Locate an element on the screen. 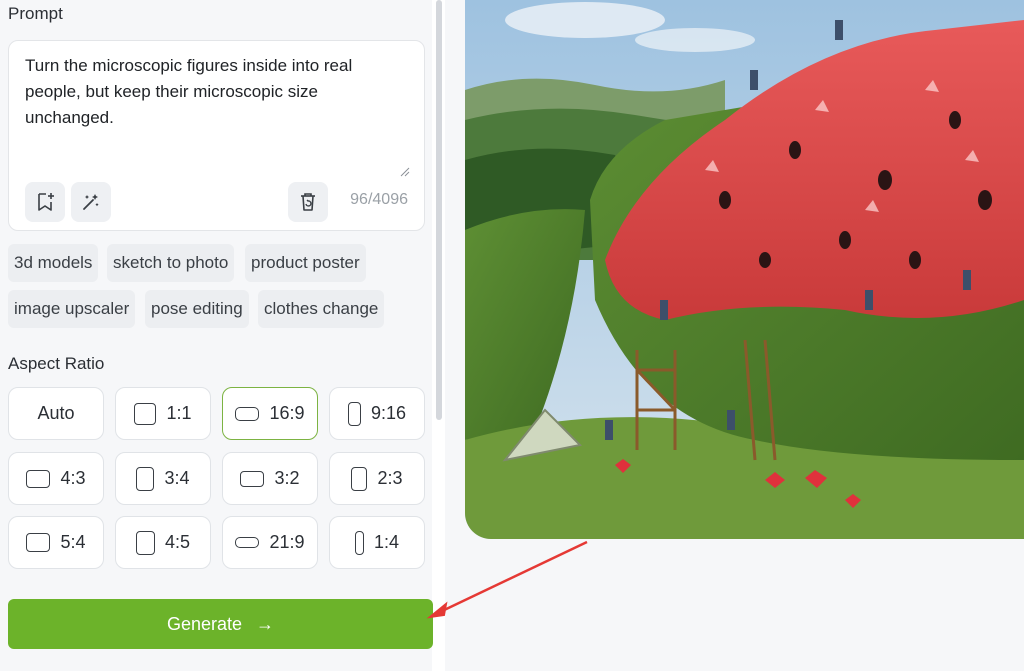  square-shape-icon is located at coordinates (145, 413).